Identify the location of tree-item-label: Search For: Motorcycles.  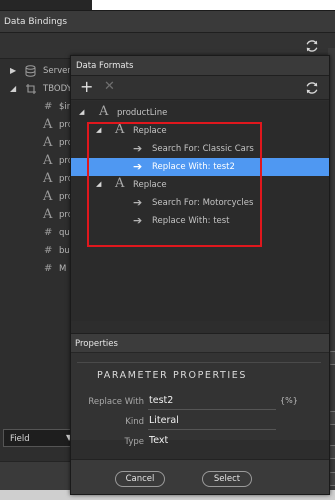
(203, 203).